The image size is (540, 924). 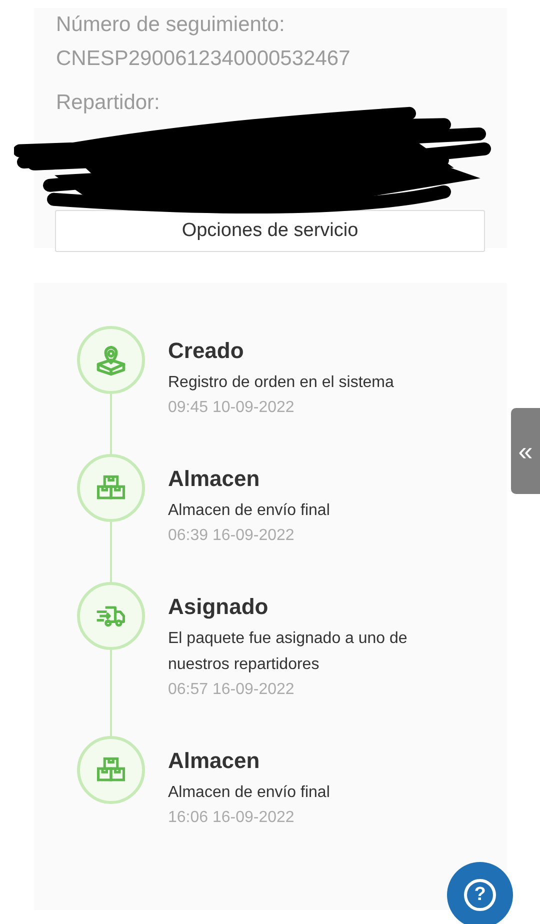 What do you see at coordinates (232, 818) in the screenshot?
I see `event-time: 16:06 16-09-2022` at bounding box center [232, 818].